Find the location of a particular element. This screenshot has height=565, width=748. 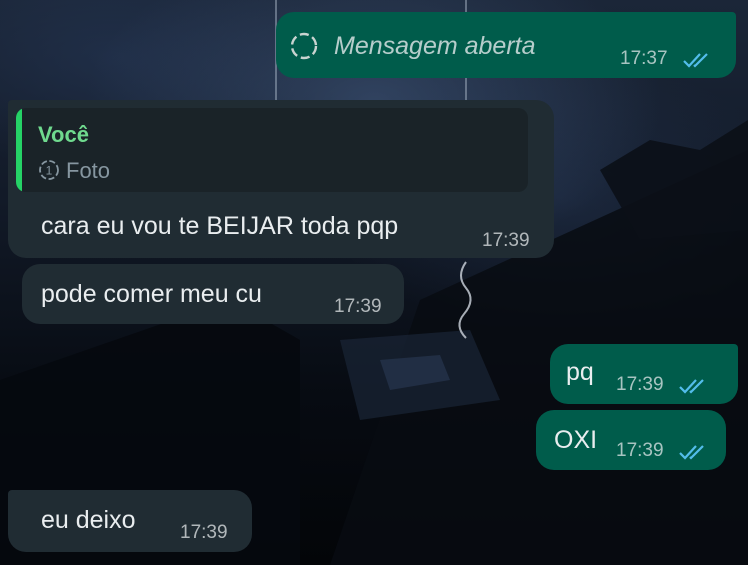

message-outgoing-view-once: Mensagem aberta 17:37 is located at coordinates (506, 45).